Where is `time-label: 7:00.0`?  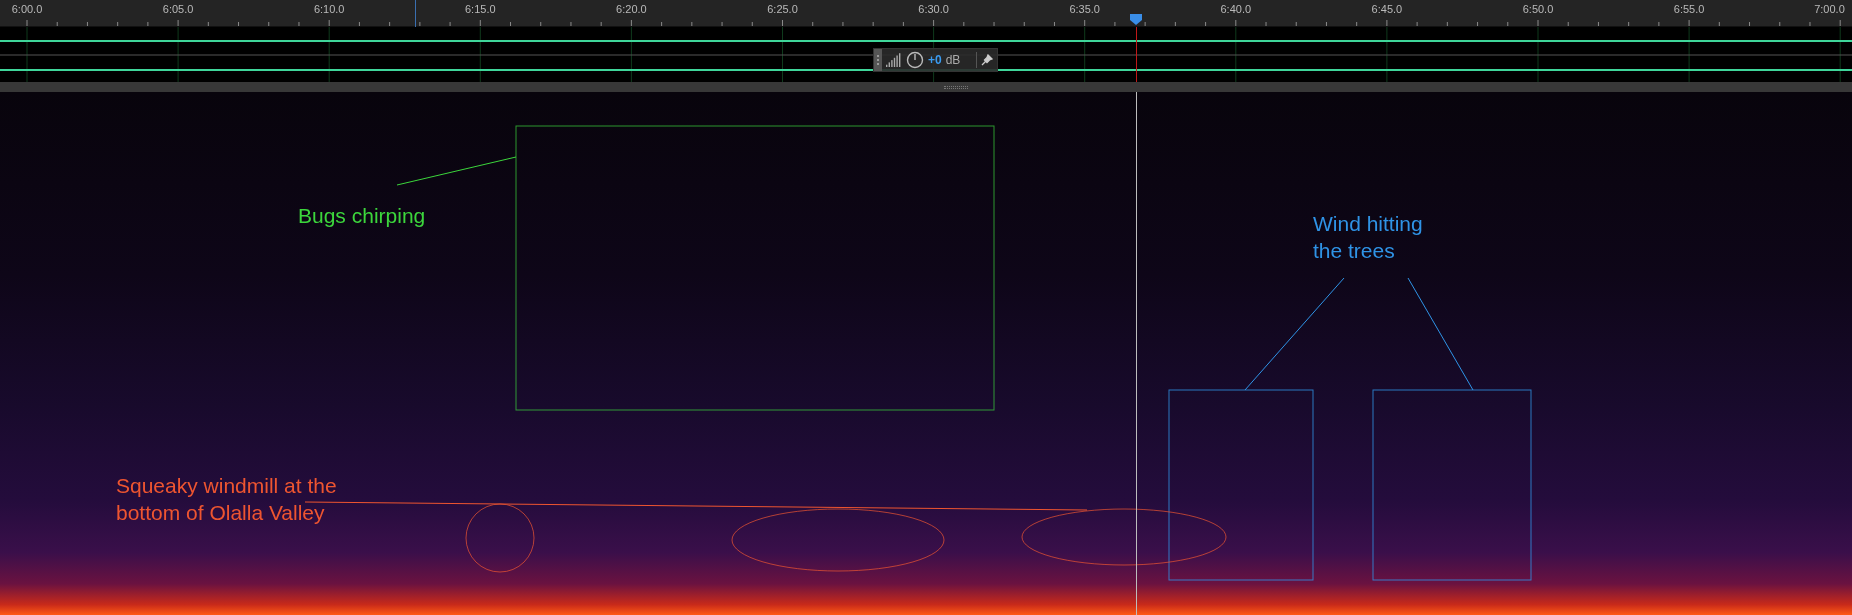
time-label: 7:00.0 is located at coordinates (1829, 9).